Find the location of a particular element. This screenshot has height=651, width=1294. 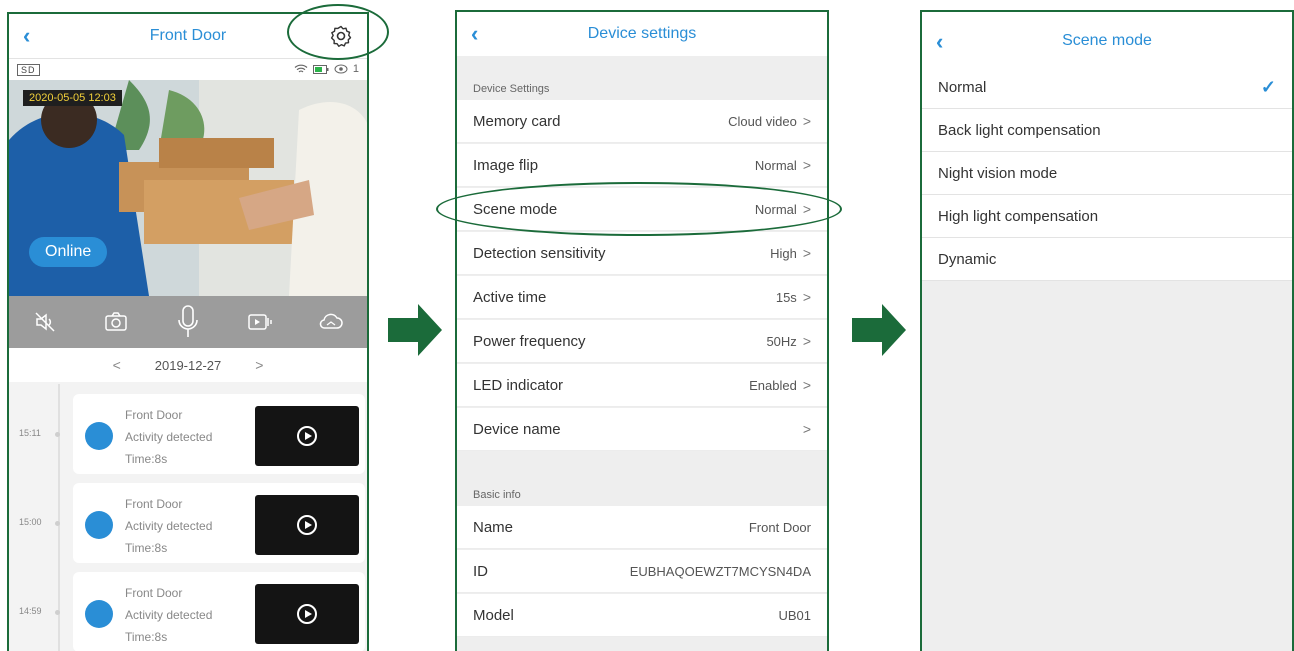

checkmark-icon: ✓ is located at coordinates (1268, 86).